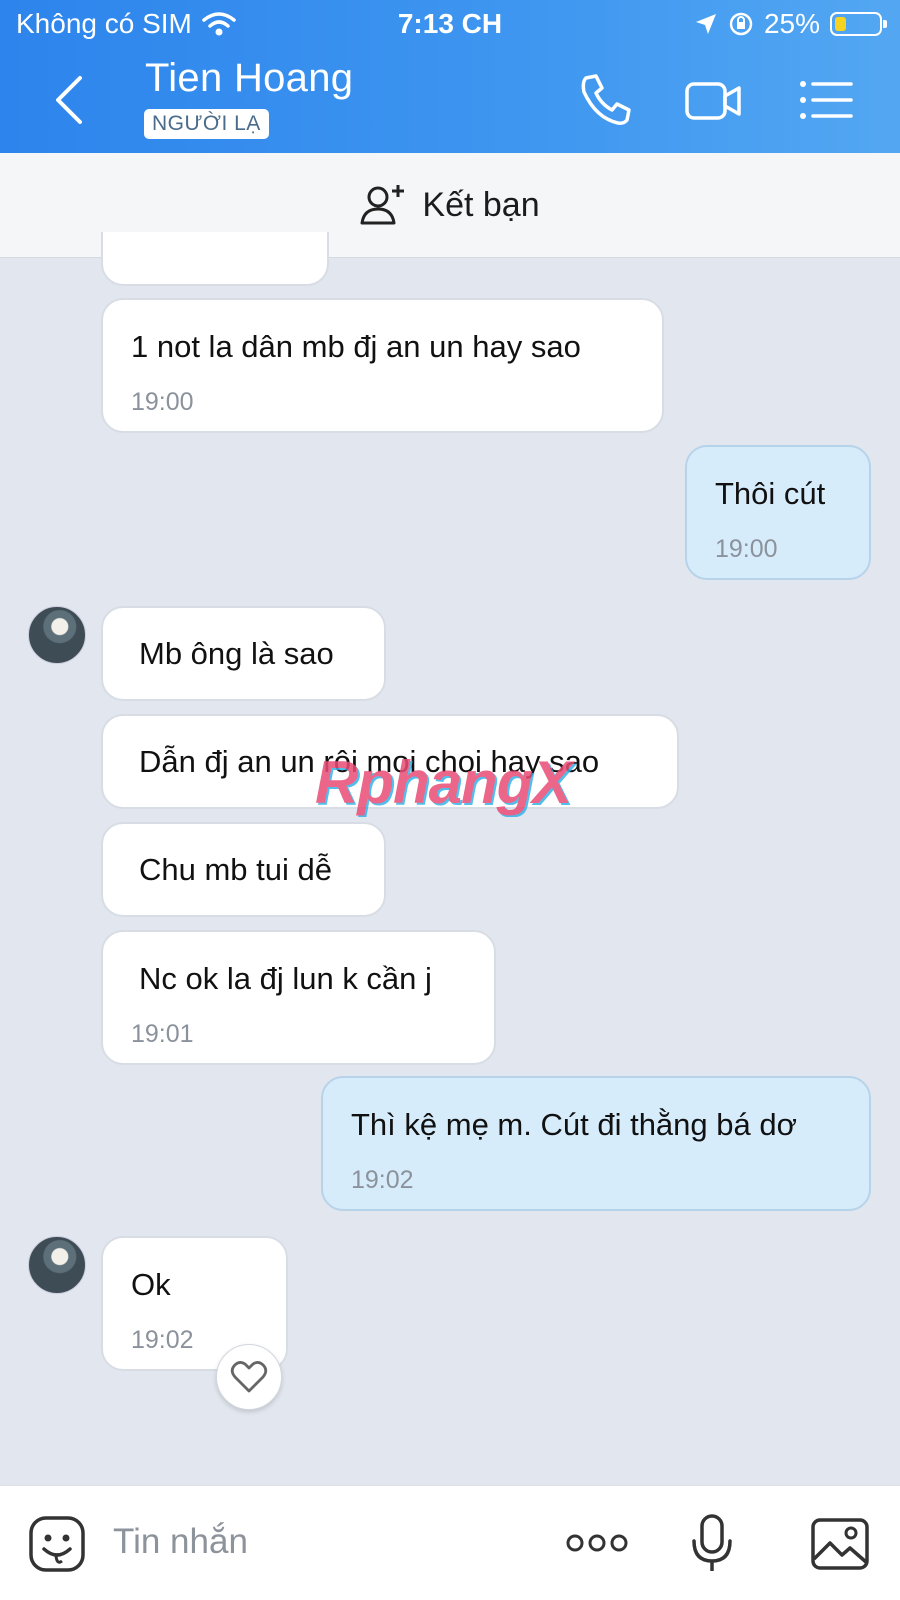 The image size is (900, 1600). I want to click on contact-name: Tien Hoang, so click(249, 78).